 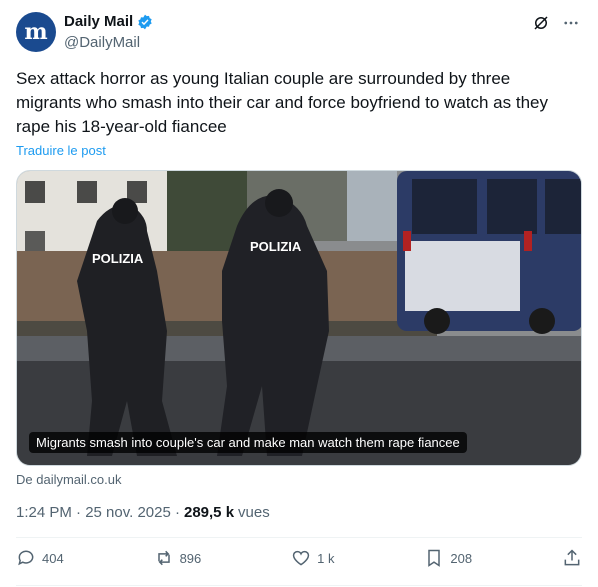 I want to click on views-count: 289,5 k, so click(x=209, y=512).